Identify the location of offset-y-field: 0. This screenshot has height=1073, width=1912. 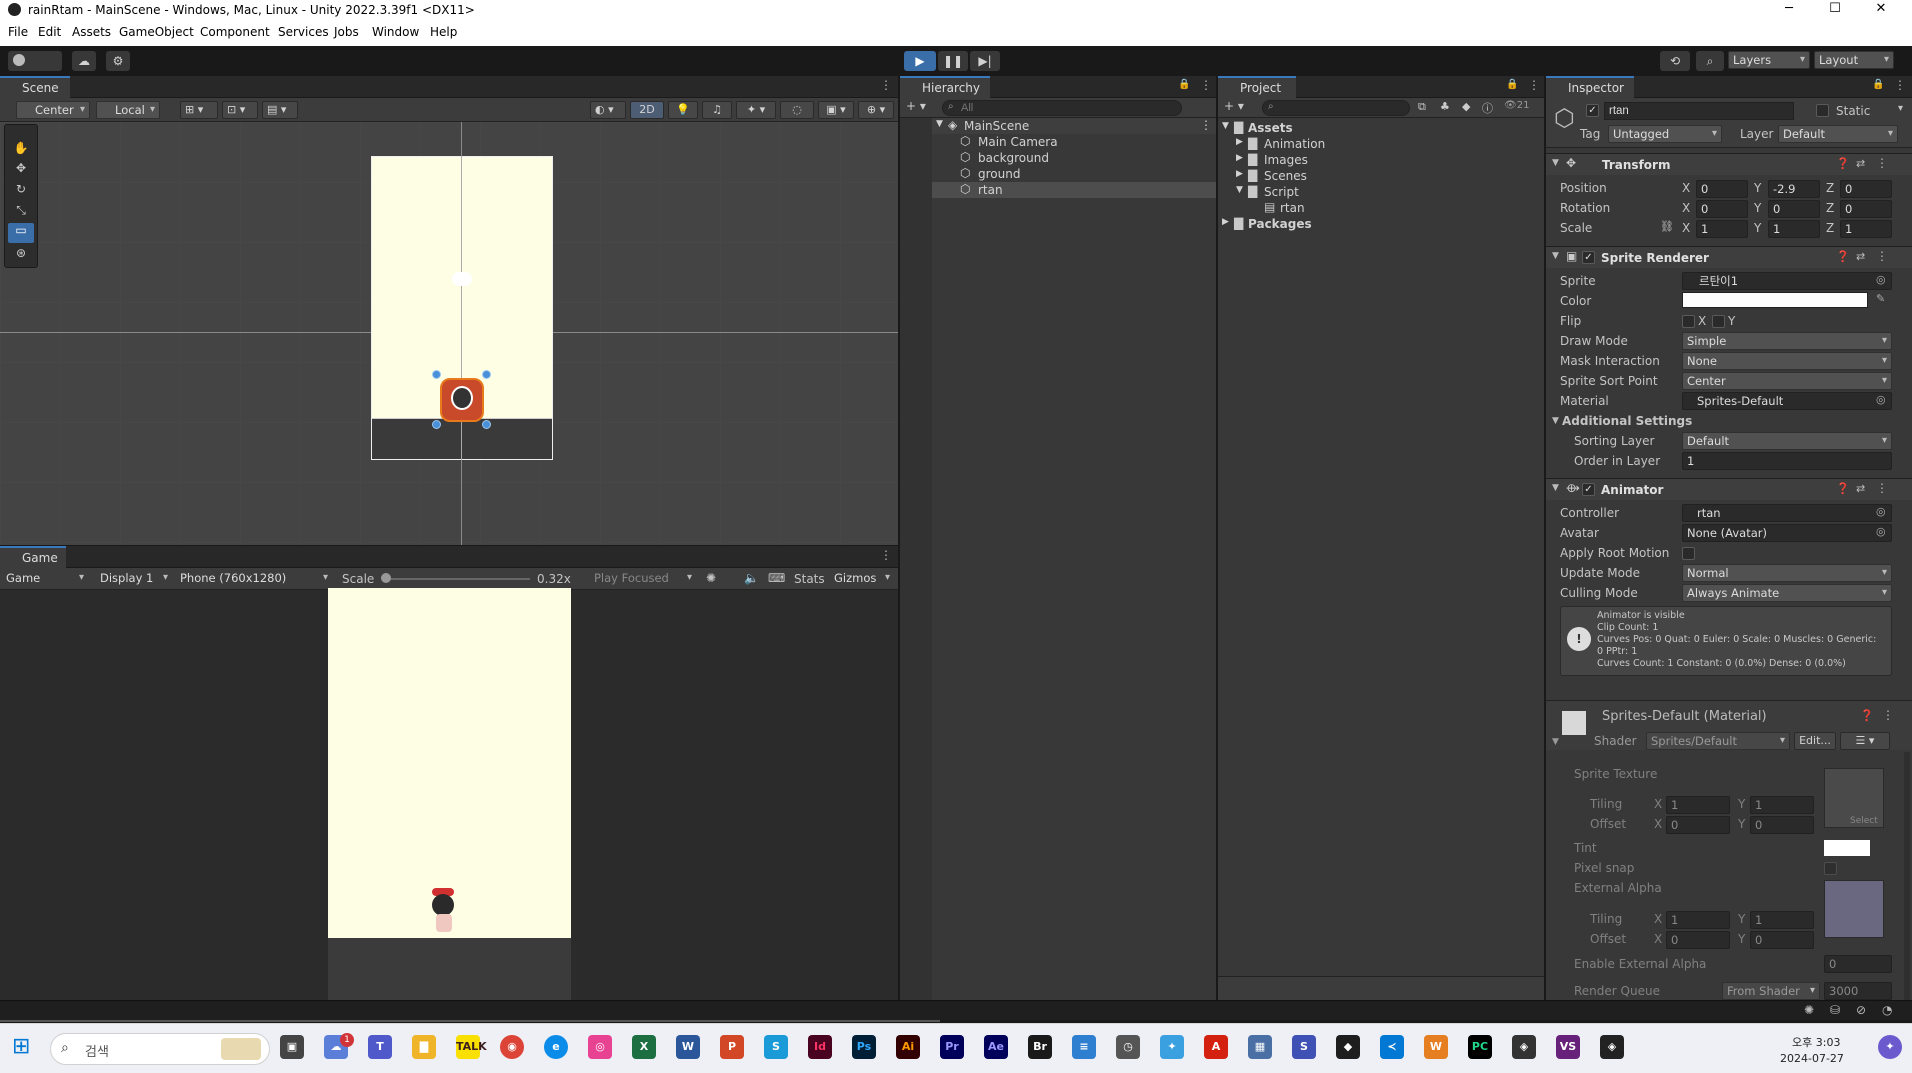
(1782, 825).